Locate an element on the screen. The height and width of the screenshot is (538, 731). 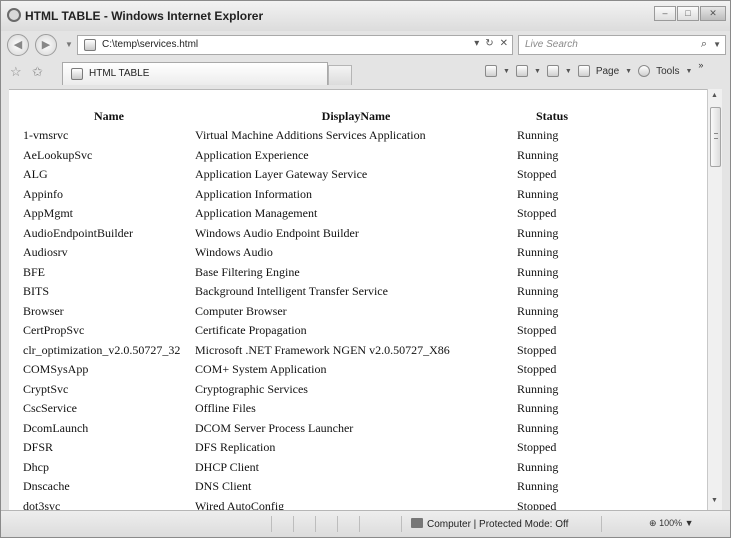
cell-displayname: DFS Replication is located at coordinates (235, 447).